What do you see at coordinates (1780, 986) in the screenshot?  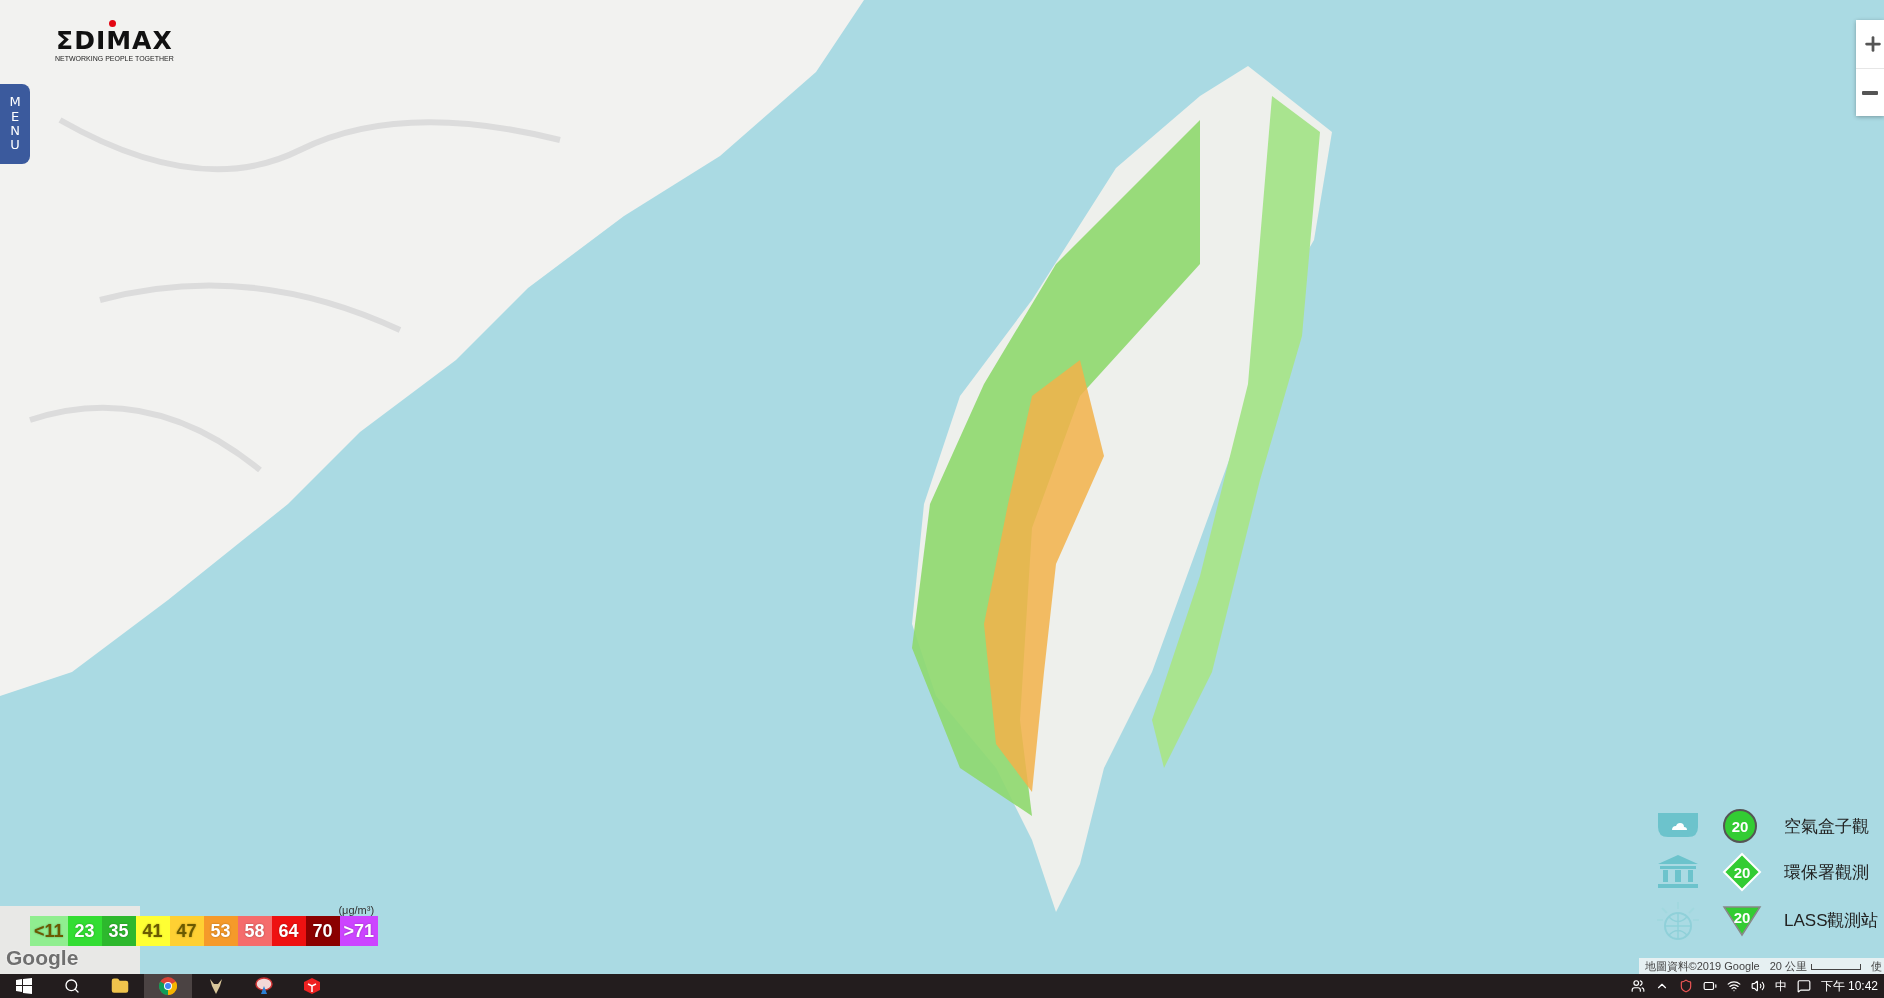 I see `input-method-indicator: 中` at bounding box center [1780, 986].